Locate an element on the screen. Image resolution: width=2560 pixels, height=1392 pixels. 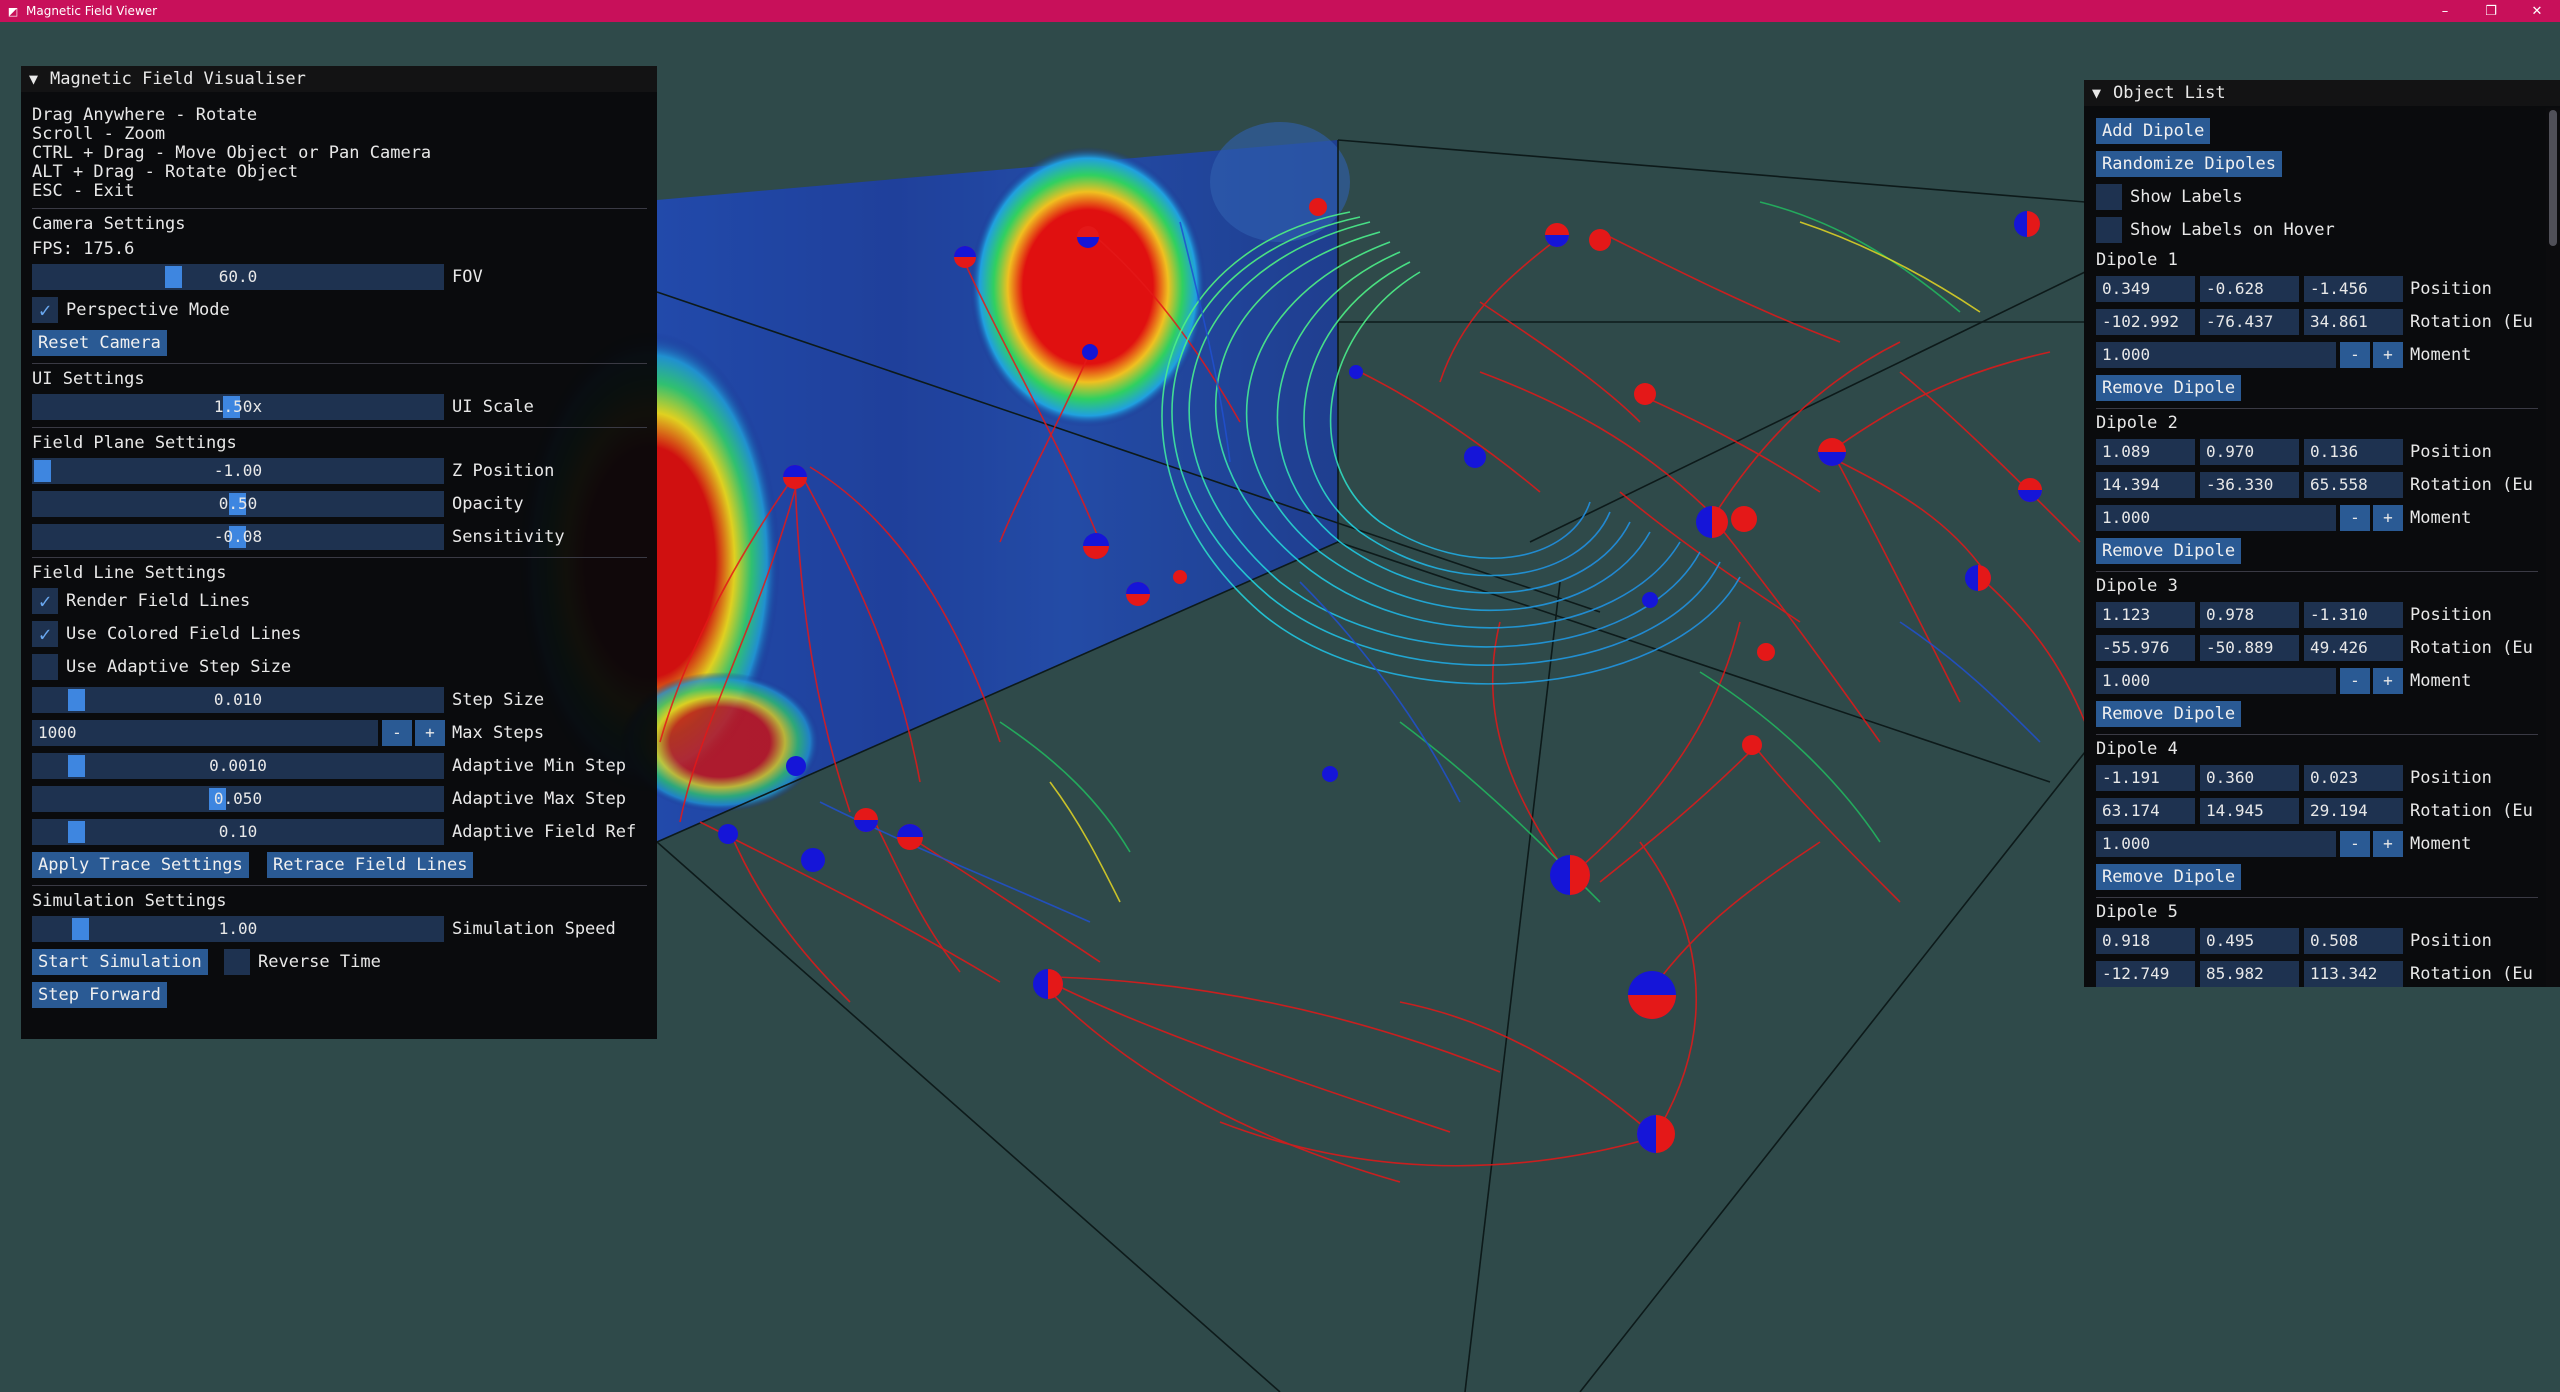
help-line: Drag Anywhere - Rotate is located at coordinates (145, 115).